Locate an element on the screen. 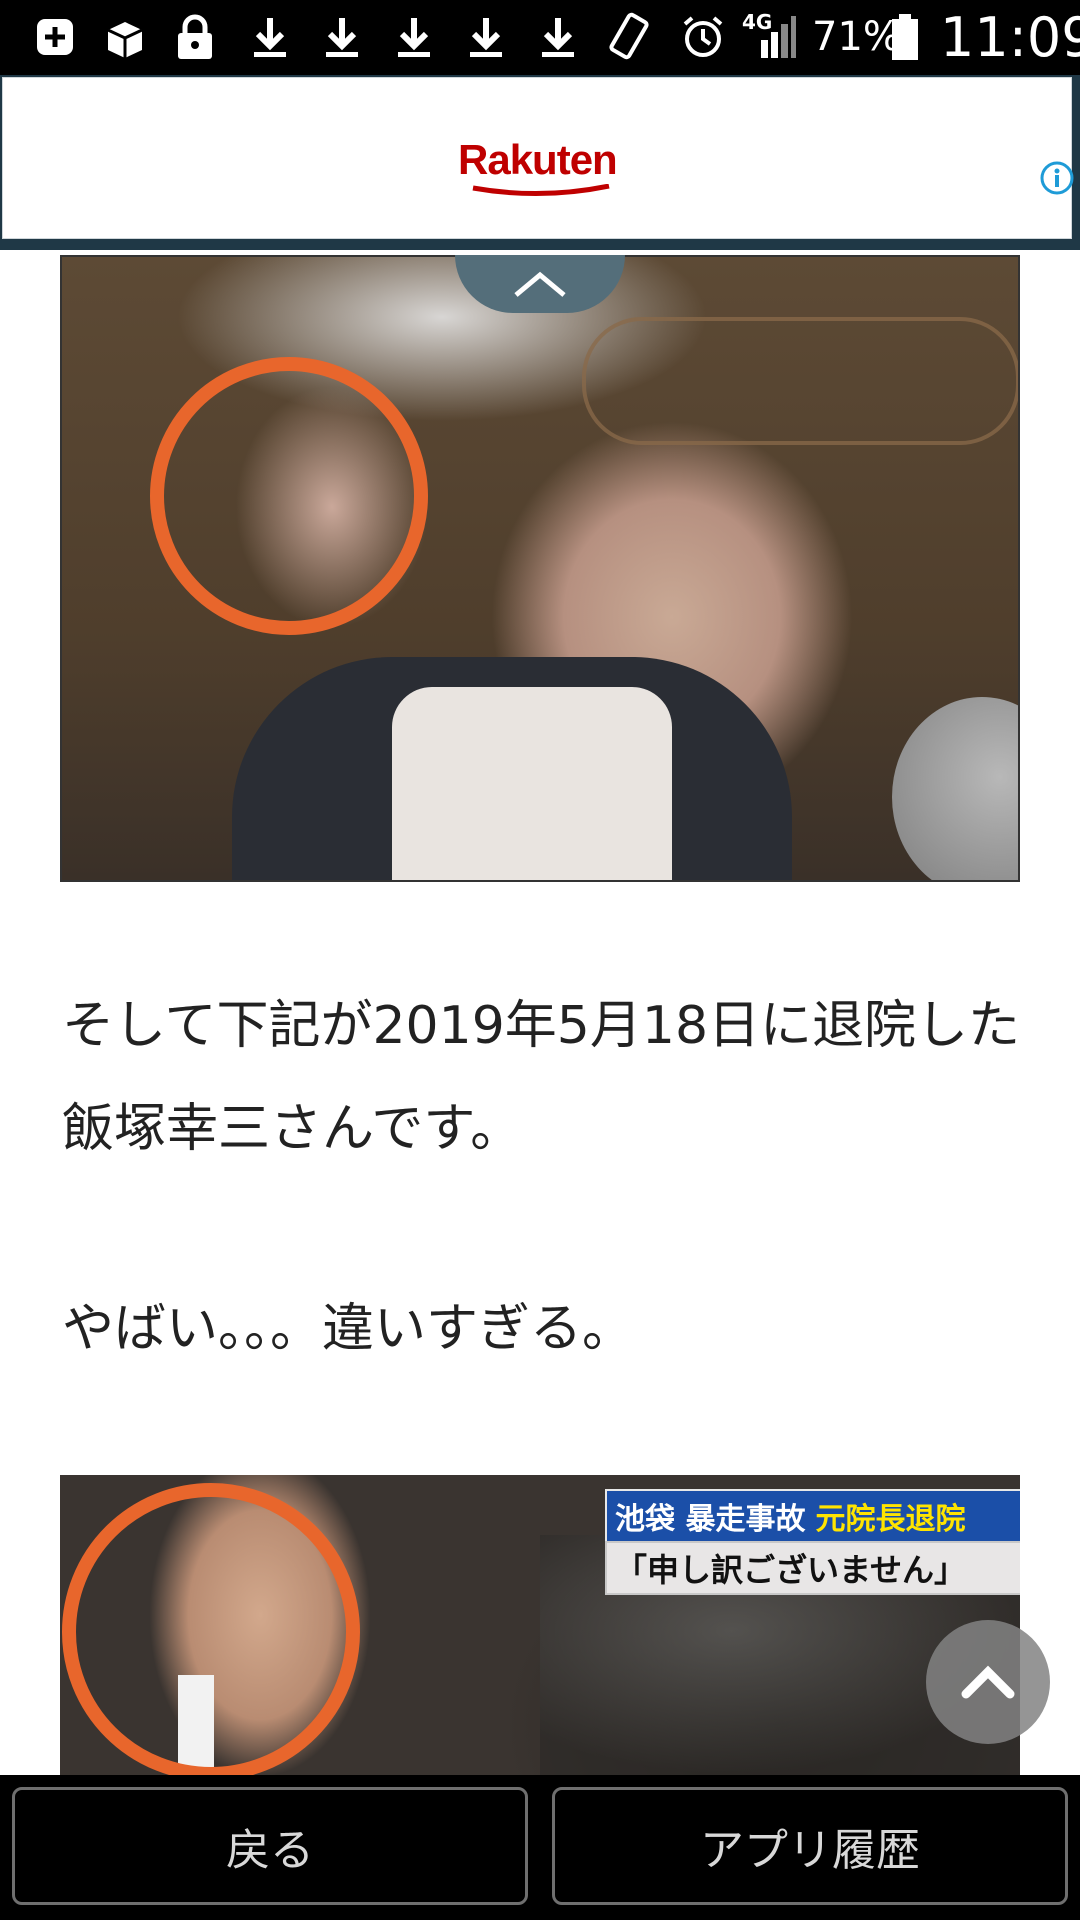 This screenshot has width=1080, height=1920. ad-content: Rakuten is located at coordinates (538, 158).